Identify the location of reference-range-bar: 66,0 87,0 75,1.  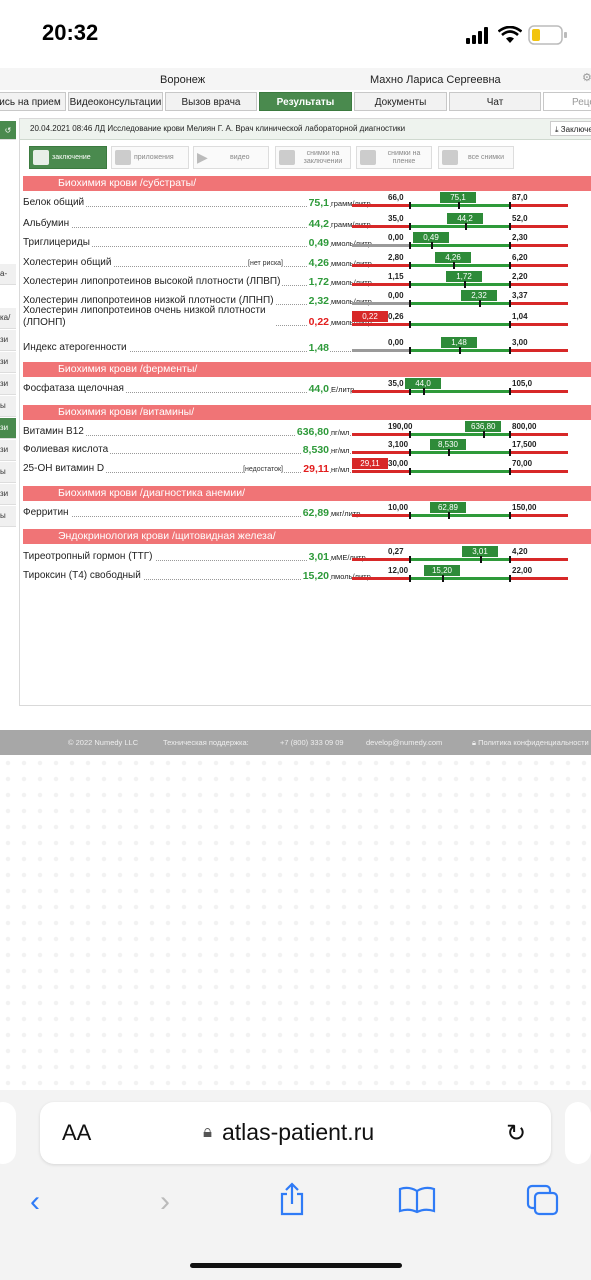
(460, 201).